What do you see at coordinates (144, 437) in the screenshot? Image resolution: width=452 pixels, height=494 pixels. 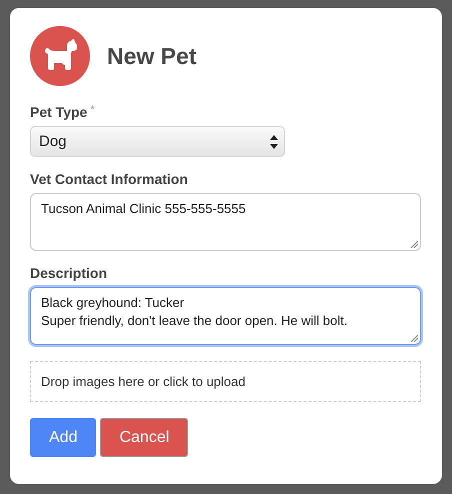 I see `cancel-button: Cancel` at bounding box center [144, 437].